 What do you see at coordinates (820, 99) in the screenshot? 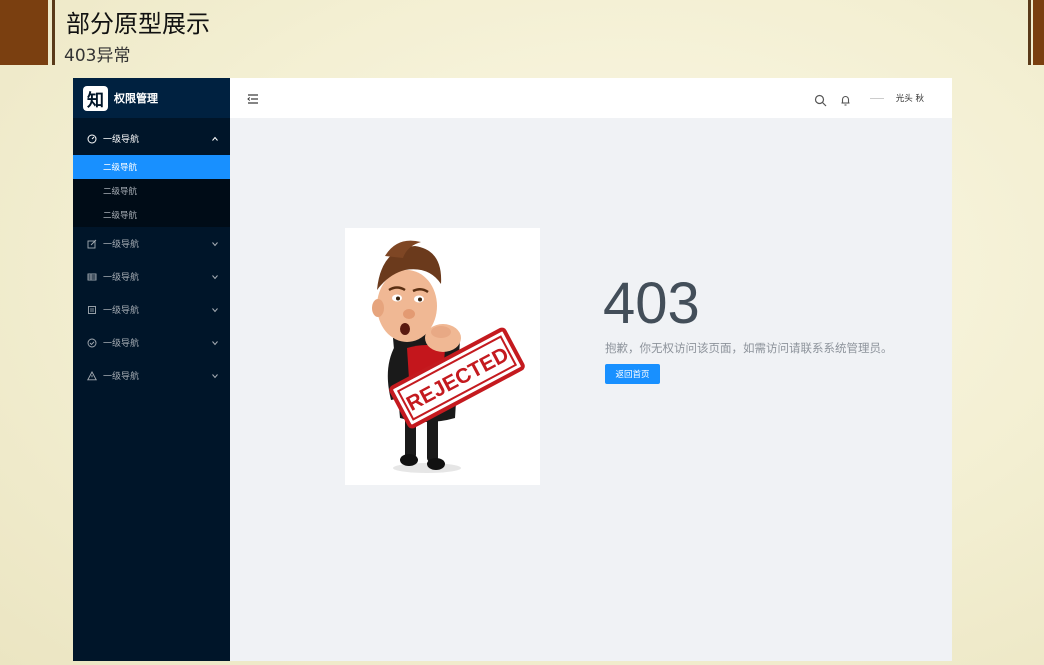
I see `search-icon` at bounding box center [820, 99].